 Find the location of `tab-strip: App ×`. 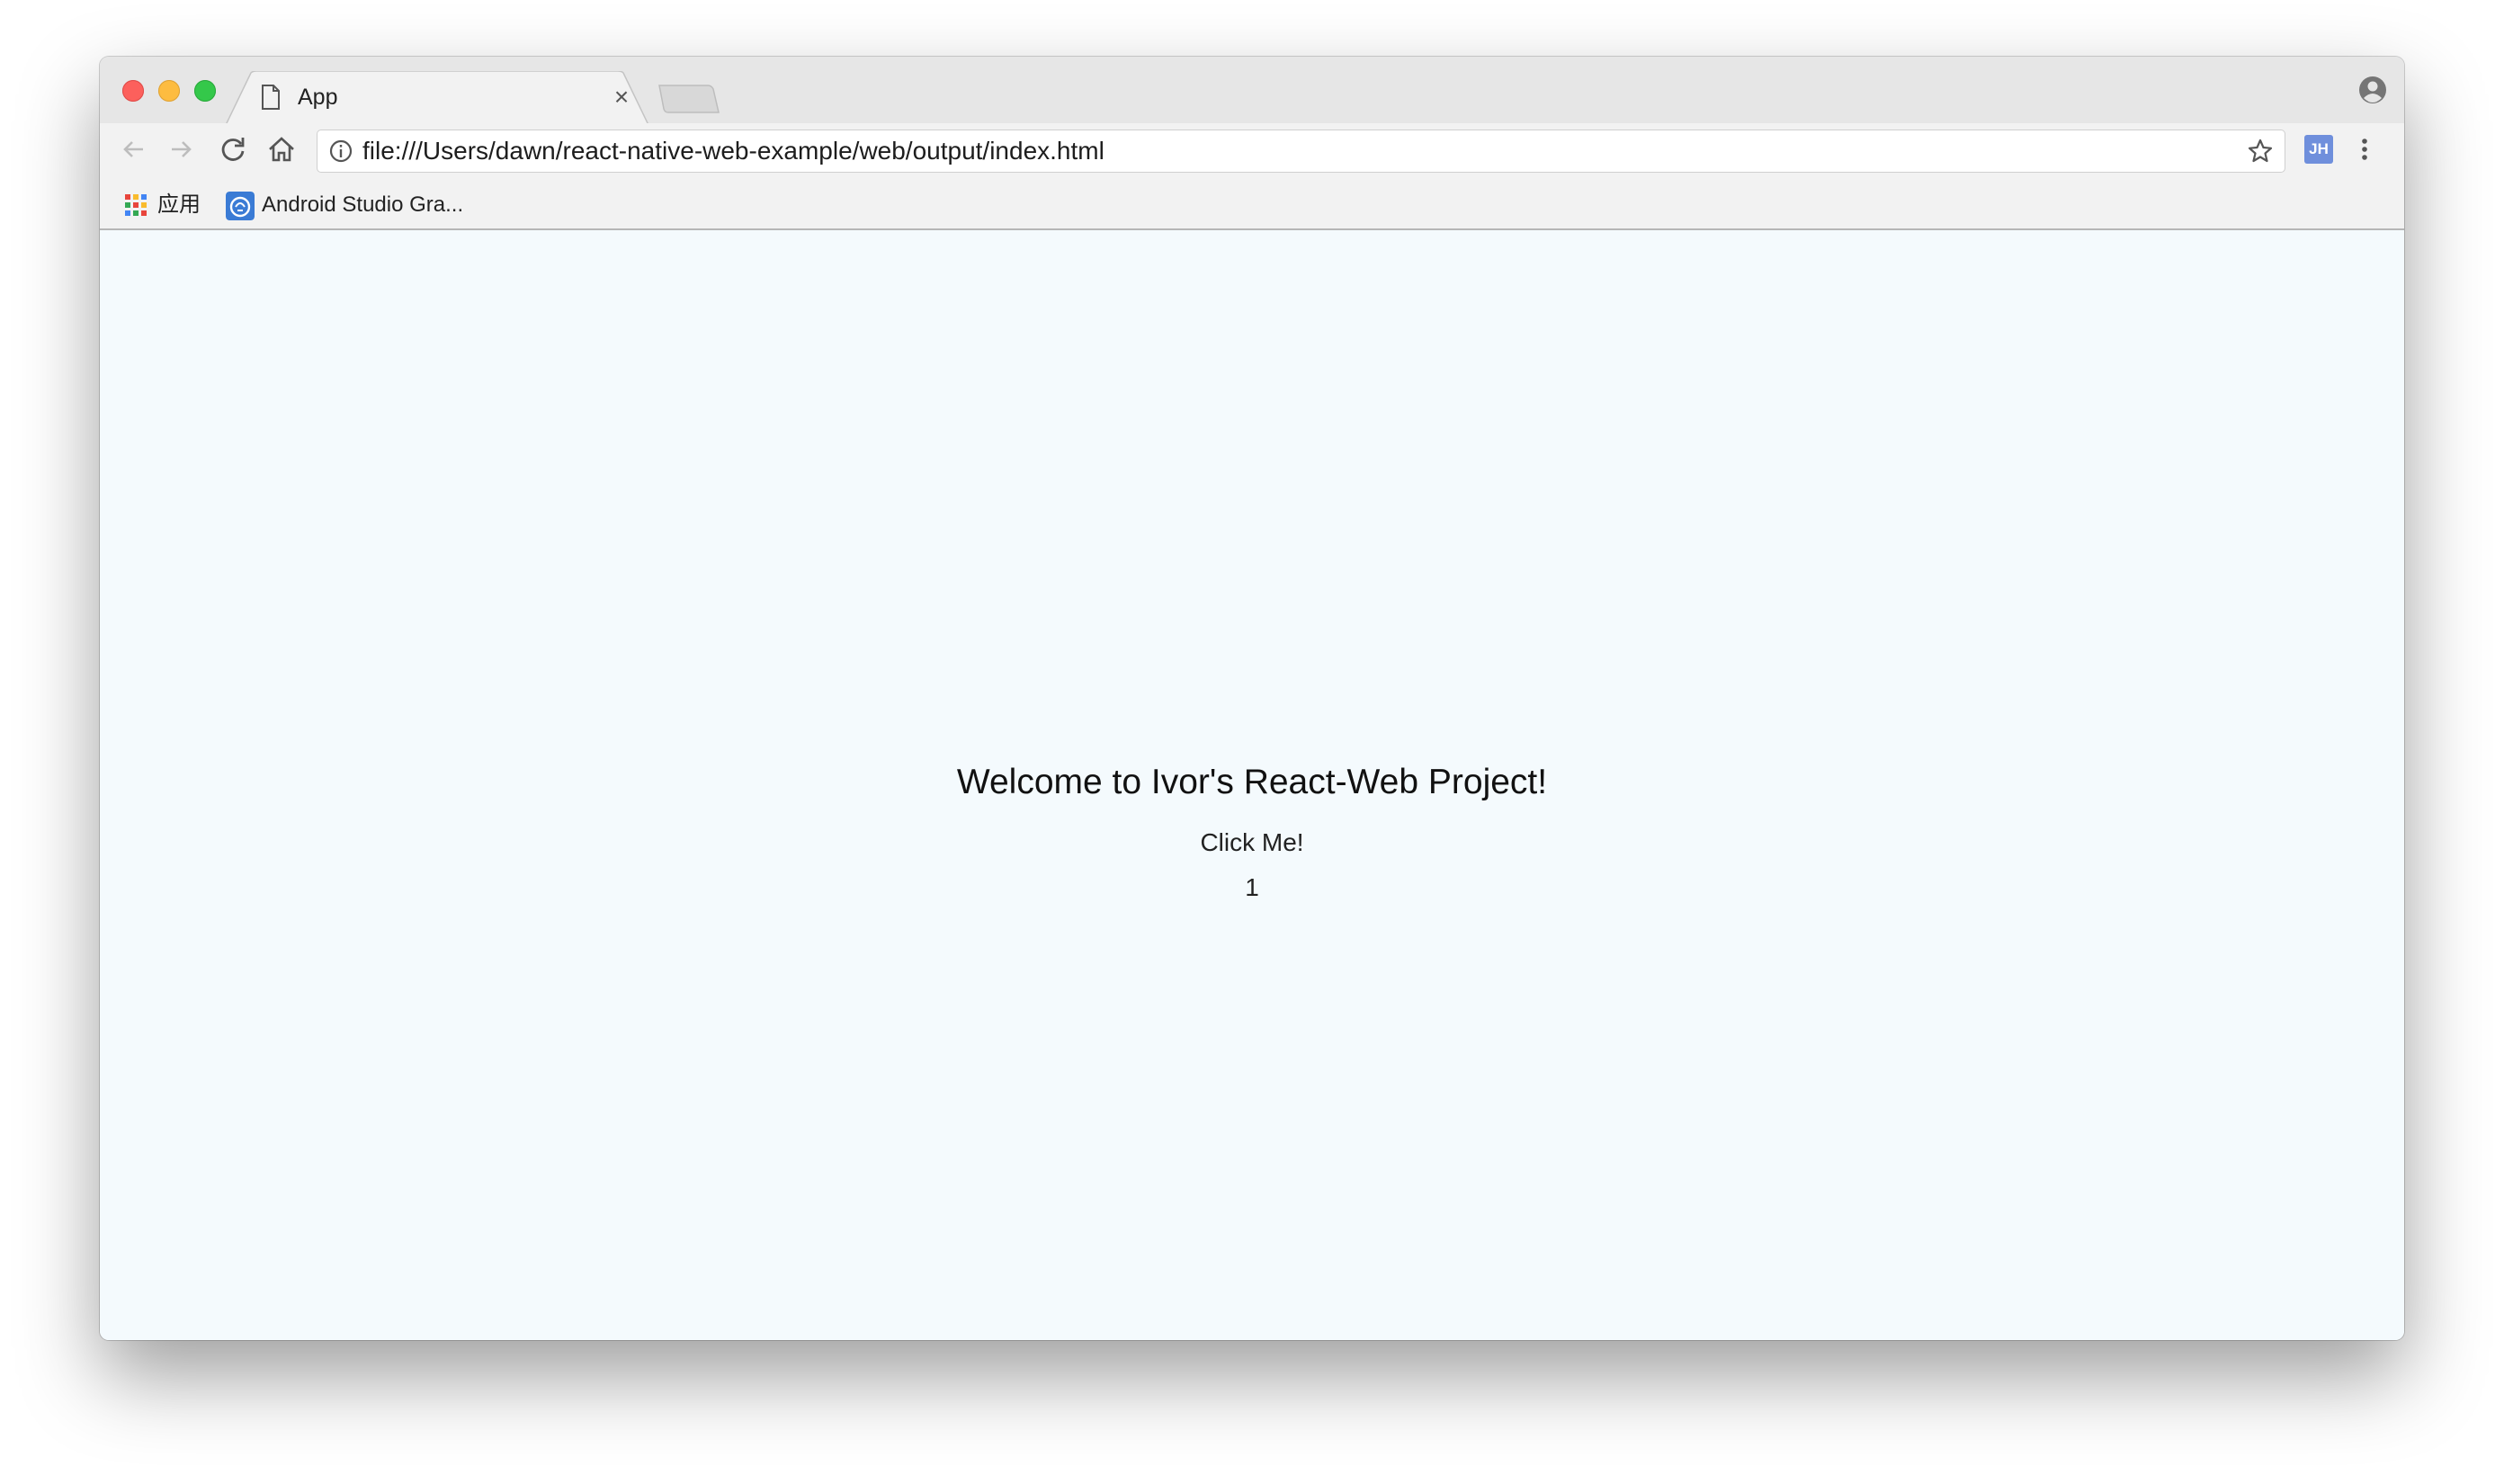

tab-strip: App × is located at coordinates (1252, 91).